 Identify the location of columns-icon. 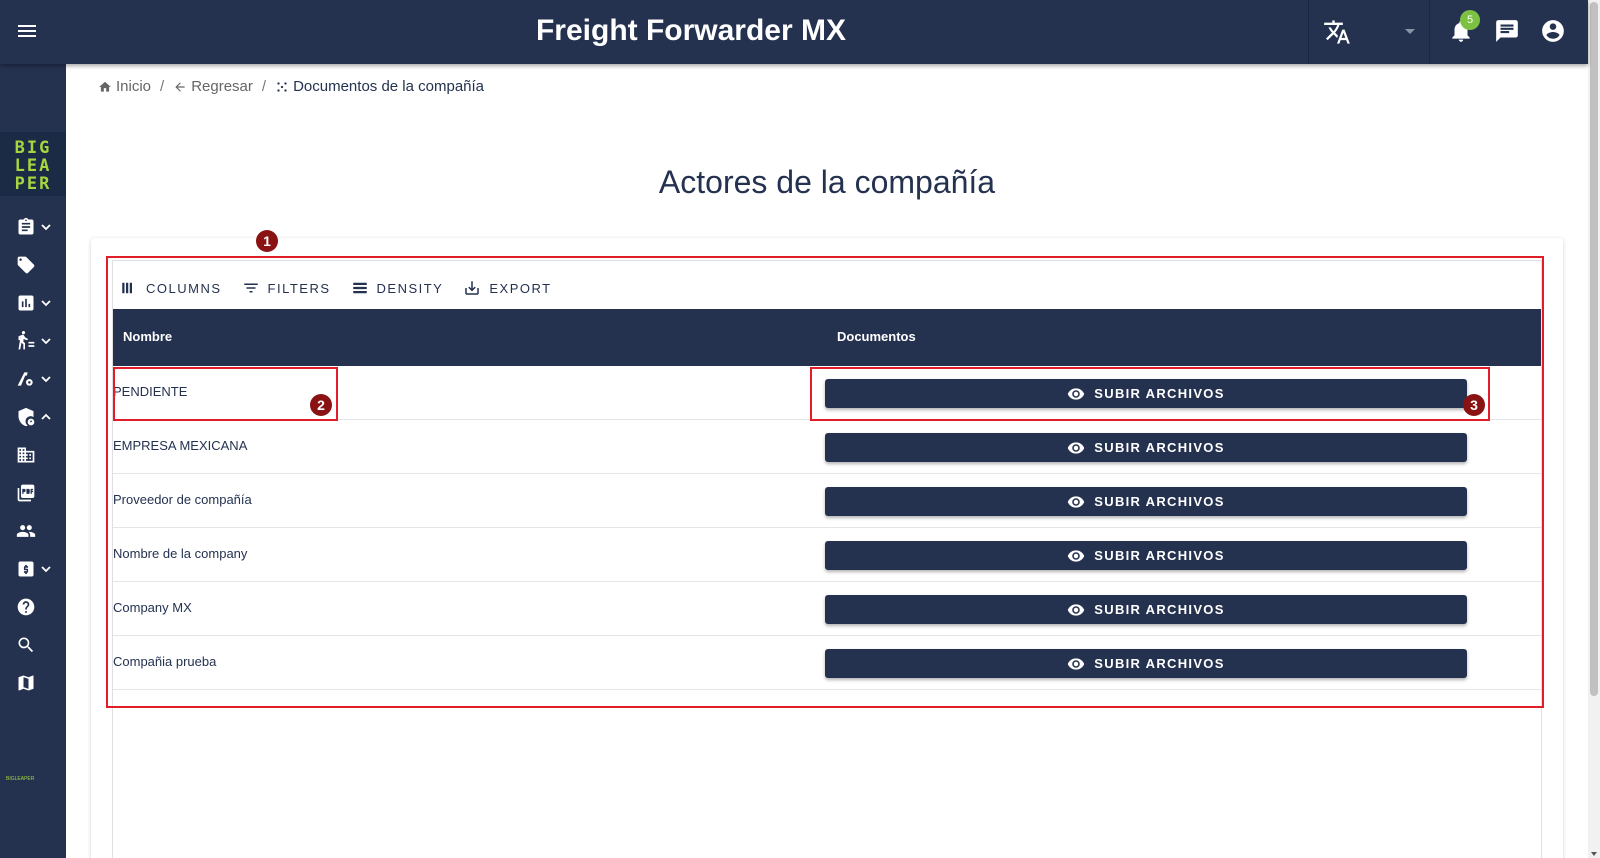
(127, 288).